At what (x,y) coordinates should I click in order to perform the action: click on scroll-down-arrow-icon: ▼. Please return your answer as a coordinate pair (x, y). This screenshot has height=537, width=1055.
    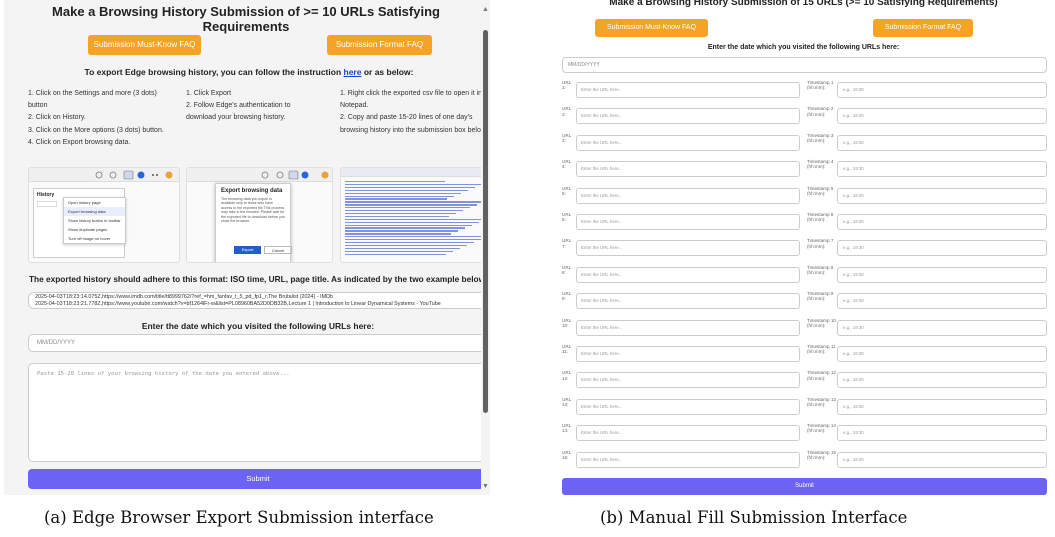
    Looking at the image, I should click on (485, 486).